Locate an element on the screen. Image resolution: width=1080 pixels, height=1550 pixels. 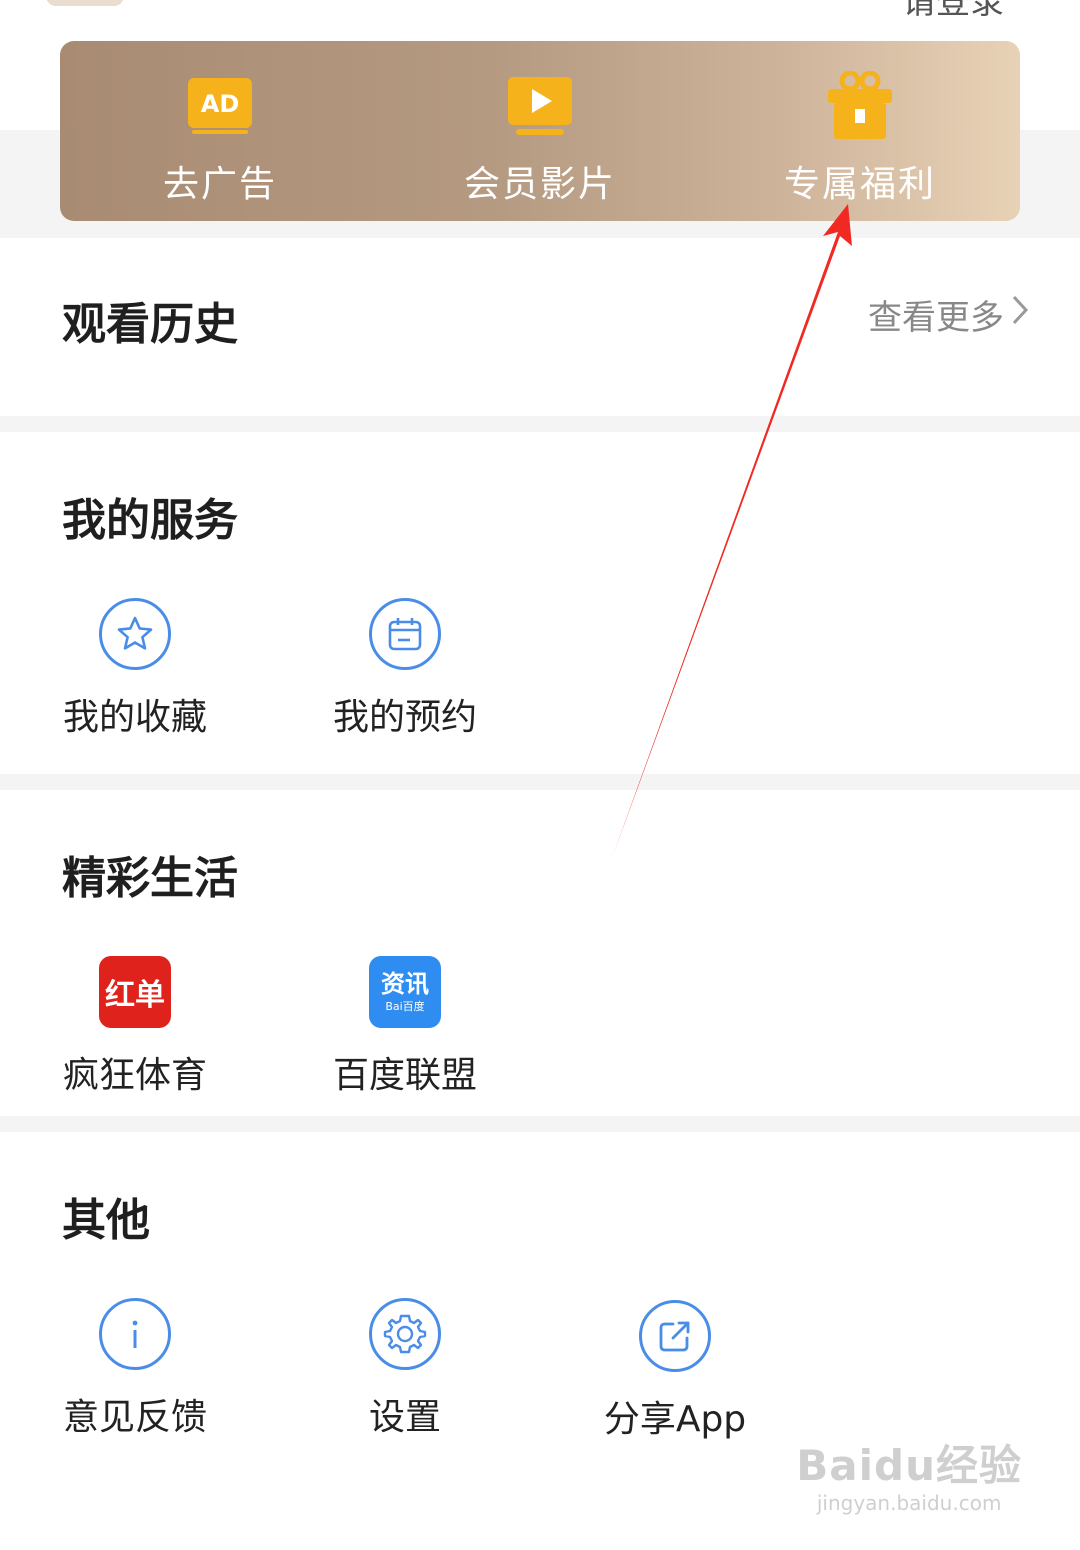
gift-icon is located at coordinates (860, 106).